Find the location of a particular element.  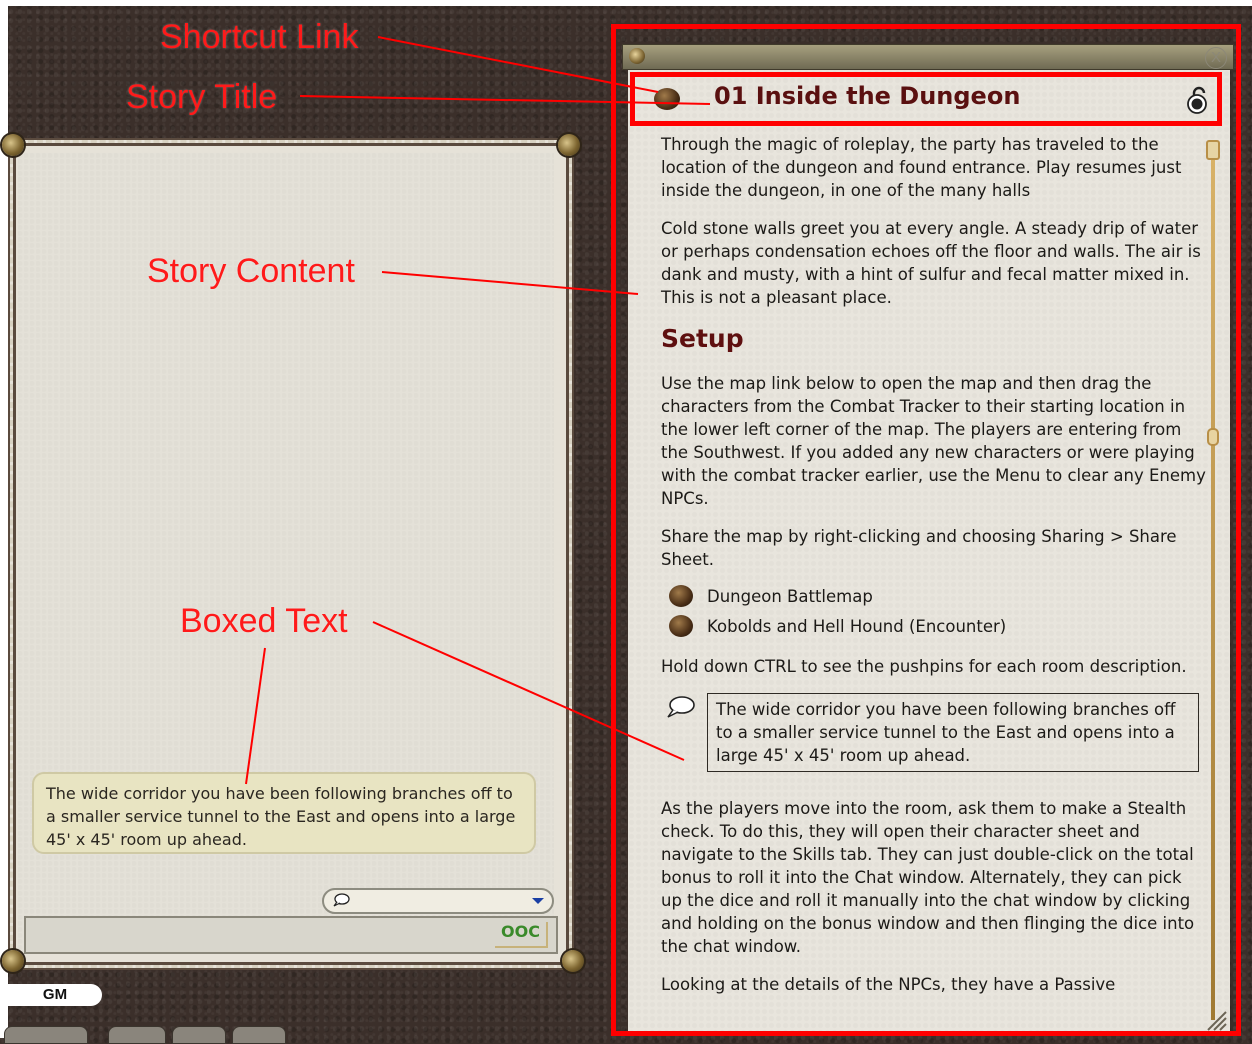

annotation-shortcut-link: Shortcut Link is located at coordinates (259, 37).